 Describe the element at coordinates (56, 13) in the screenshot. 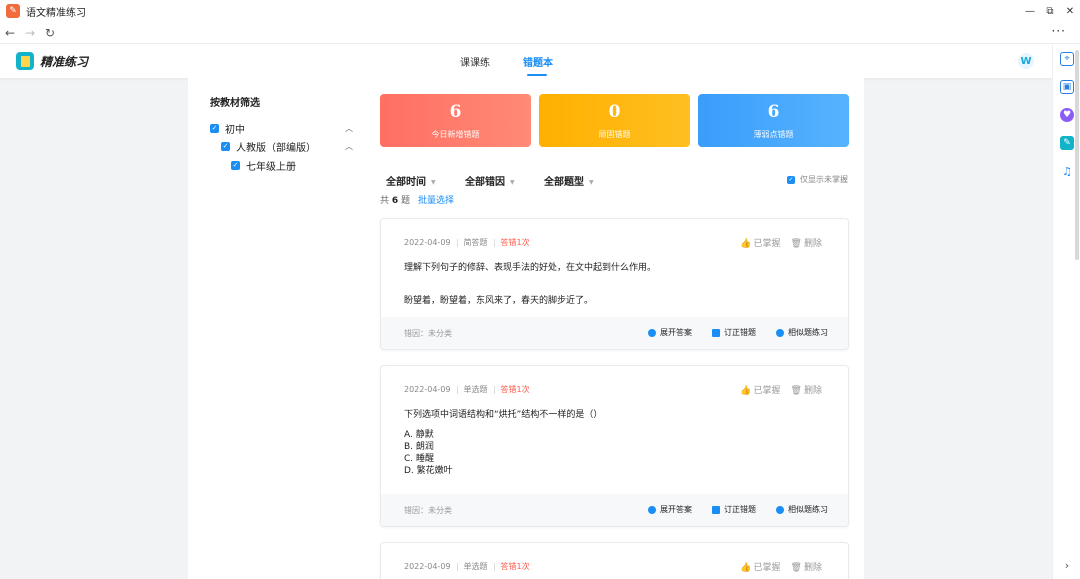

I see `window-title: 语文精准练习` at that location.